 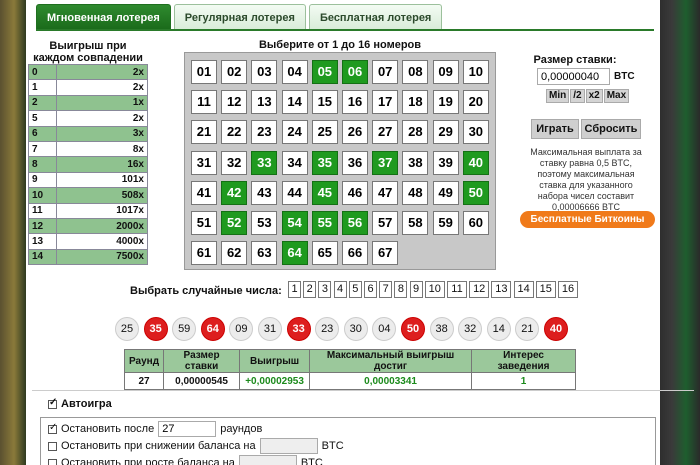 What do you see at coordinates (475, 132) in the screenshot?
I see `number-cell: 30` at bounding box center [475, 132].